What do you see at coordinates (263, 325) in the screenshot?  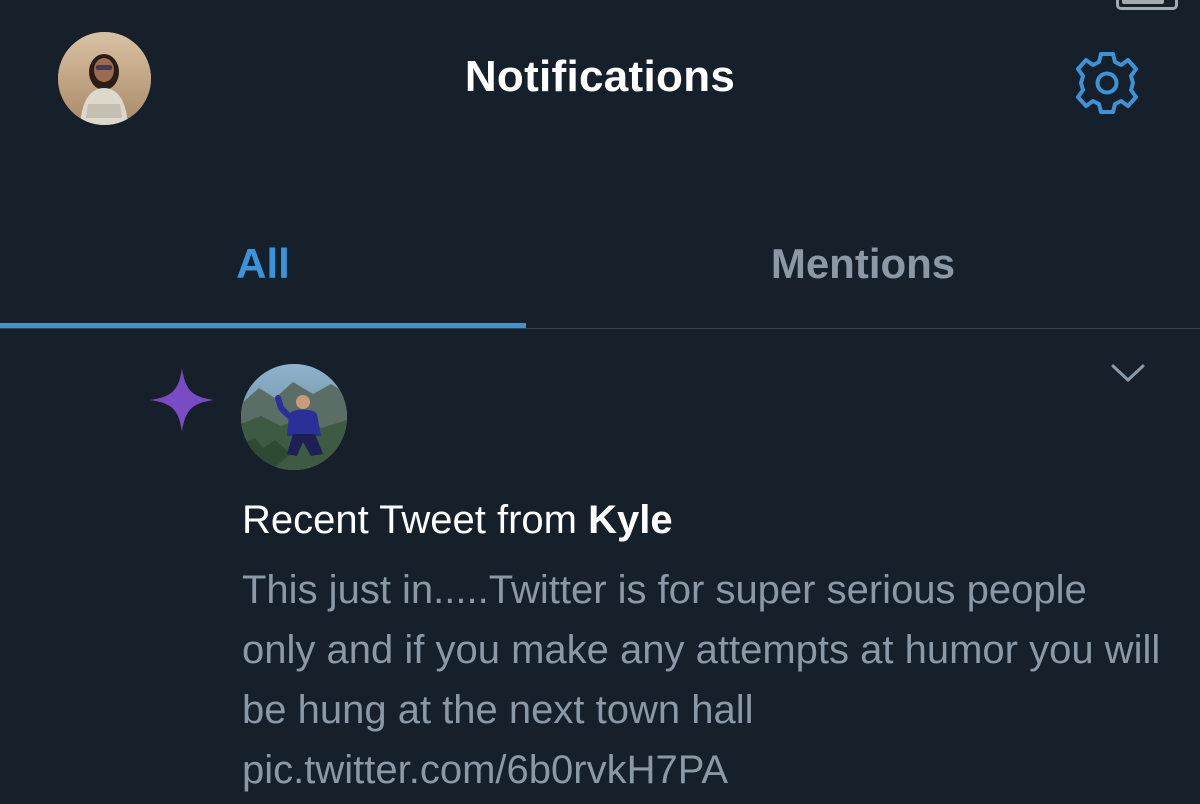 I see `active-tab-indicator` at bounding box center [263, 325].